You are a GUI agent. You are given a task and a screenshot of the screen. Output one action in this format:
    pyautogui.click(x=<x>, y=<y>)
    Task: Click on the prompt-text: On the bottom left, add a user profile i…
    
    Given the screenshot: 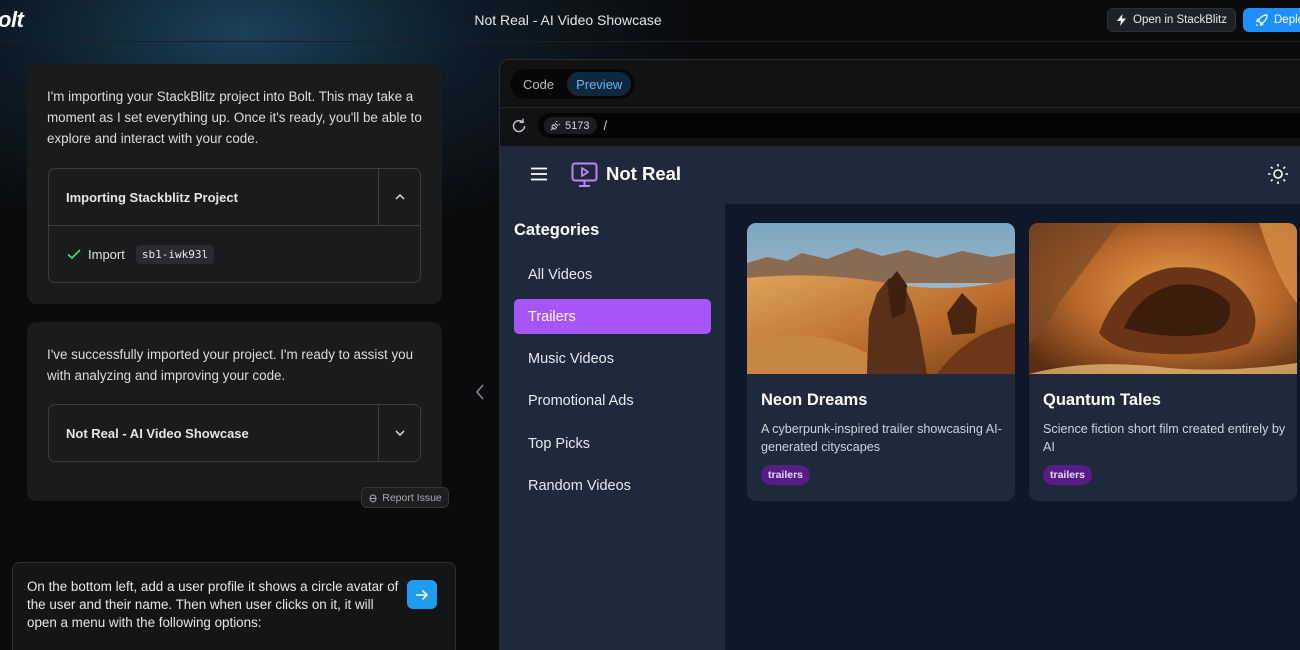 What is the action you would take?
    pyautogui.click(x=215, y=605)
    